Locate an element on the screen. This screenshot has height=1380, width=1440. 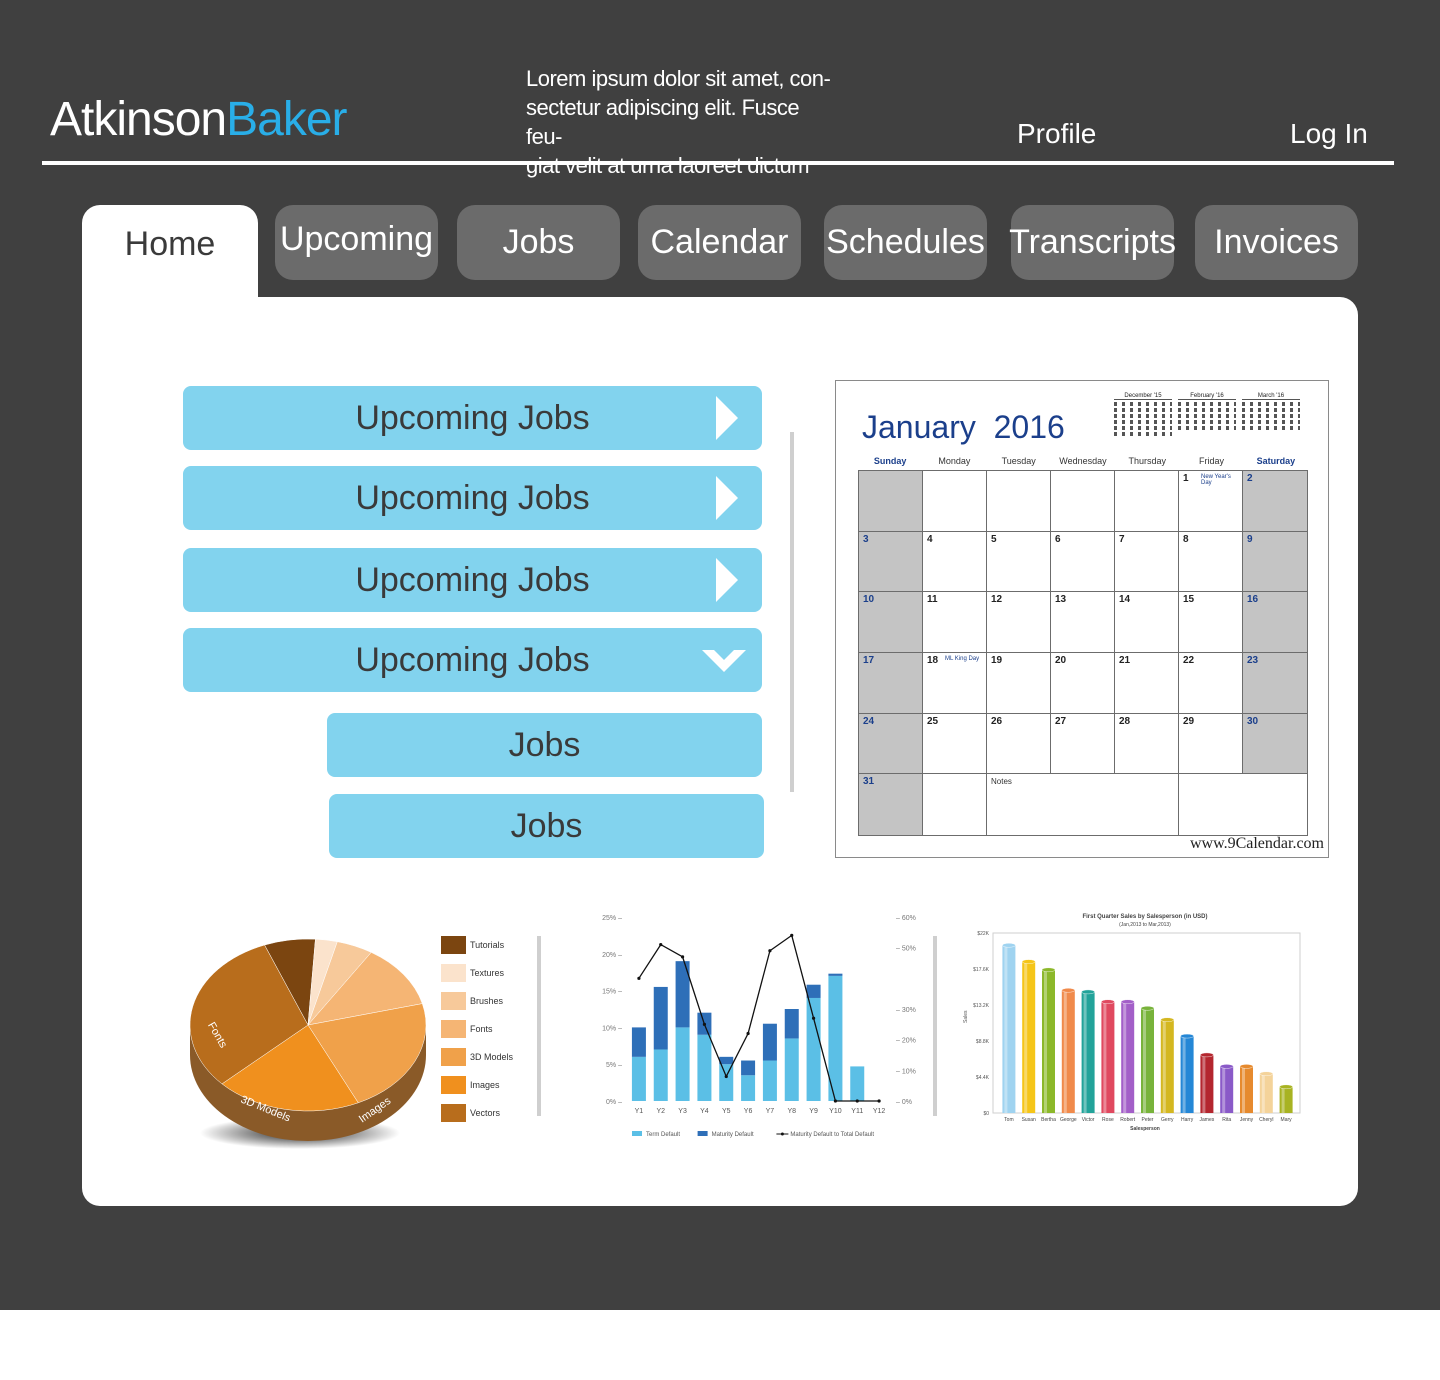
list-scrollbar is located at coordinates (792, 612).